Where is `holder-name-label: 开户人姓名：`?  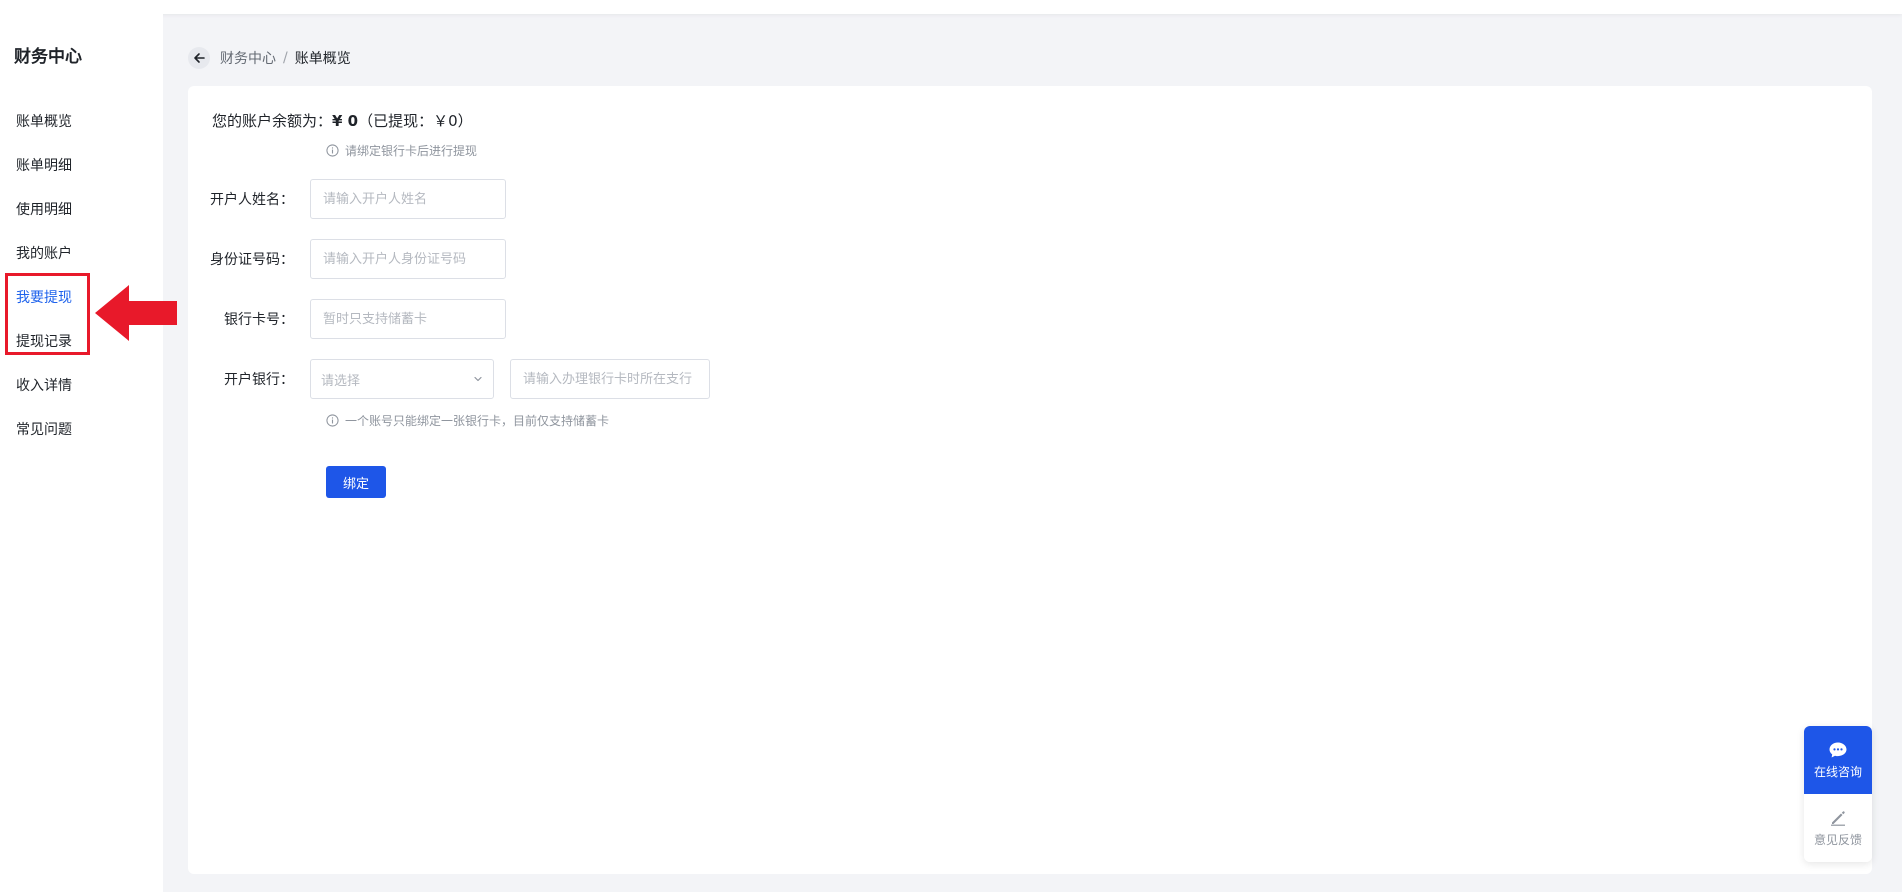 holder-name-label: 开户人姓名： is located at coordinates (252, 200).